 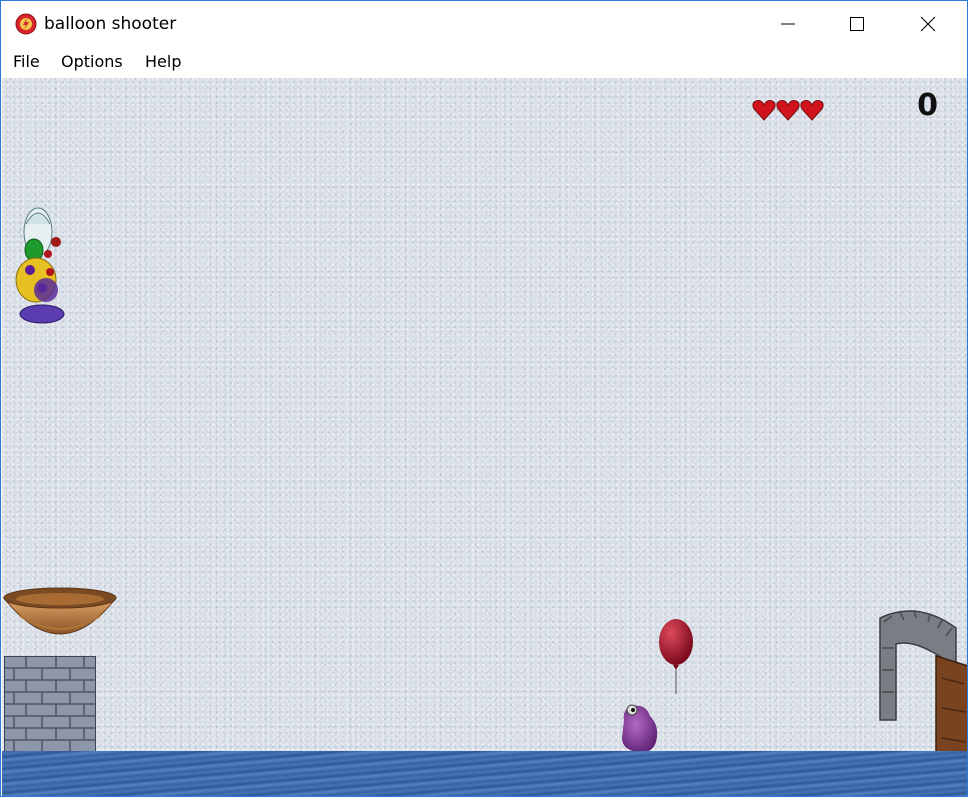 What do you see at coordinates (60, 611) in the screenshot?
I see `wooden-bowl-icon` at bounding box center [60, 611].